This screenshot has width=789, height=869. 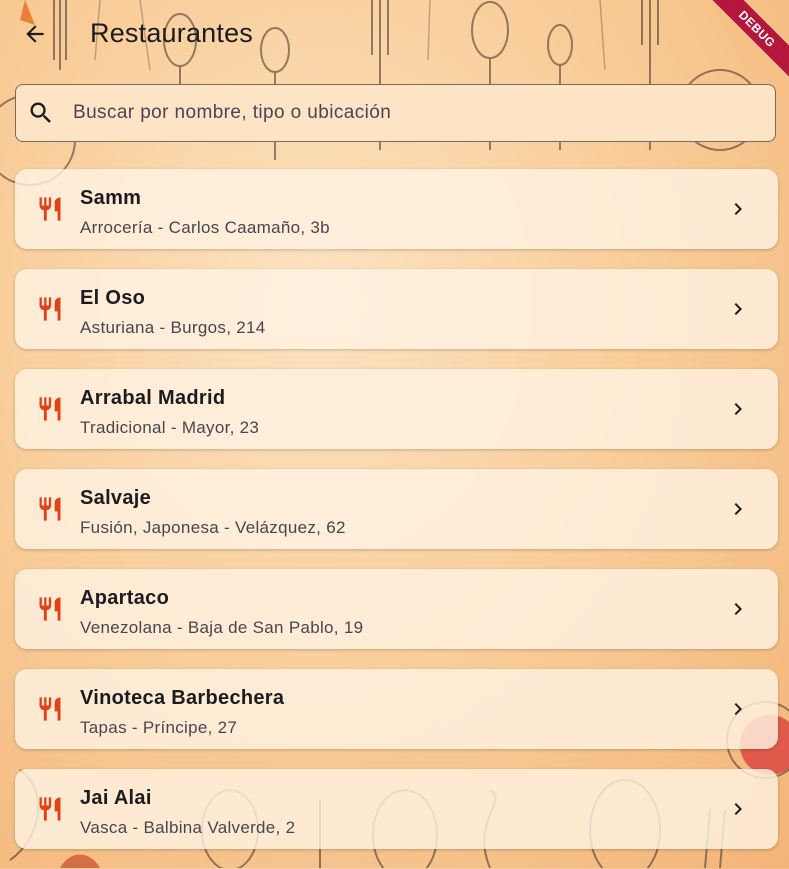 I want to click on restaurant-list-item: Salvaje Fusión, Japonesa - Velázquez, 62, so click(x=396, y=509).